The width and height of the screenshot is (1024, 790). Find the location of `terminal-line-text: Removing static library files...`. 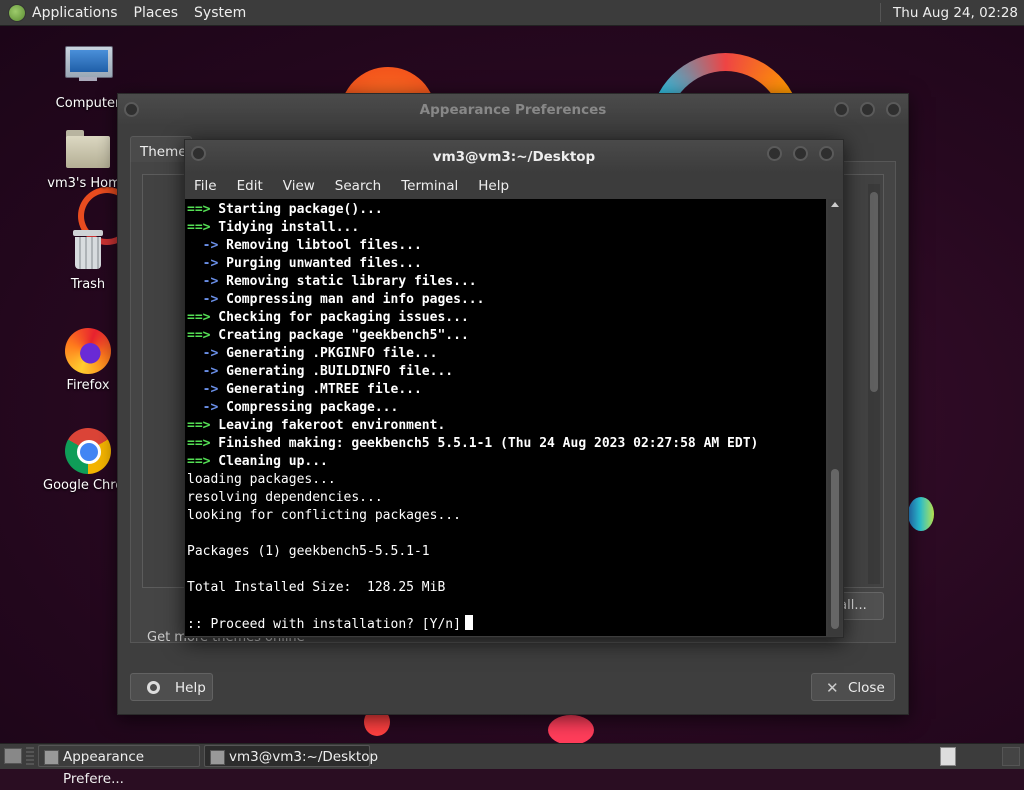

terminal-line-text: Removing static library files... is located at coordinates (347, 281).